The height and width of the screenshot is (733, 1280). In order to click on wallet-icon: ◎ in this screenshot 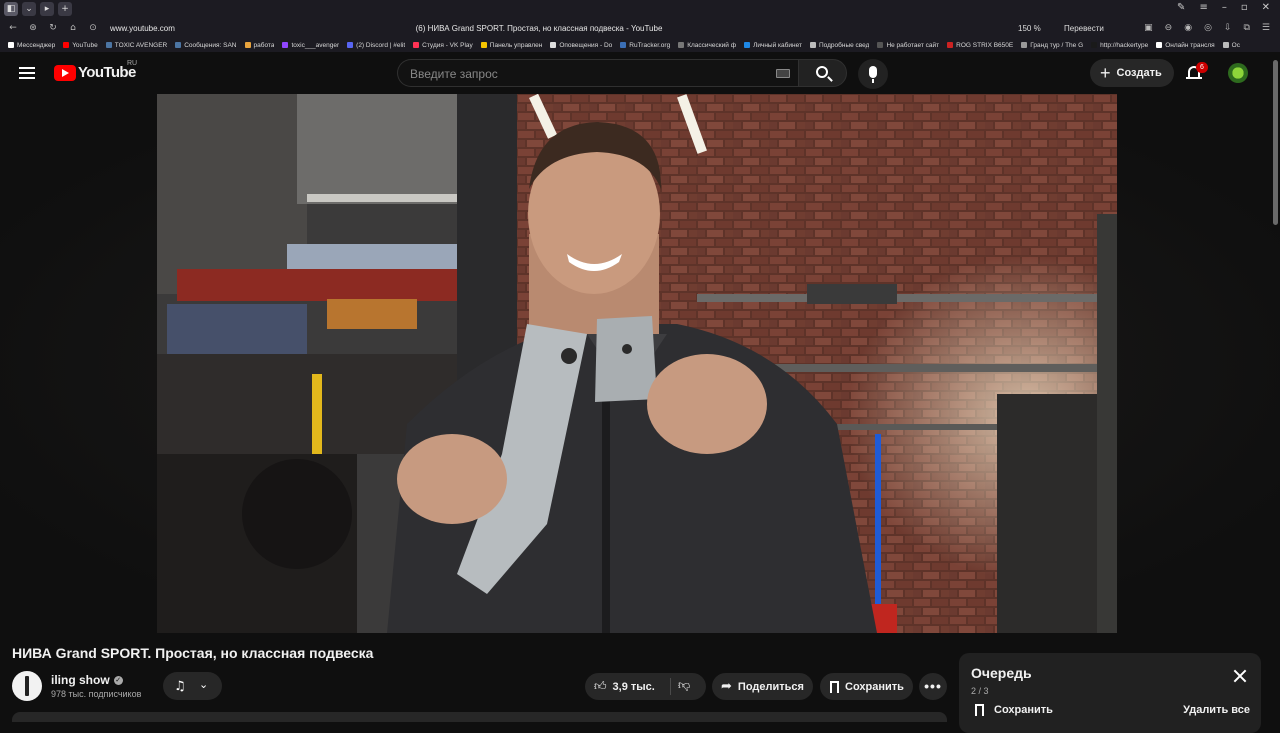, I will do `click(1208, 28)`.